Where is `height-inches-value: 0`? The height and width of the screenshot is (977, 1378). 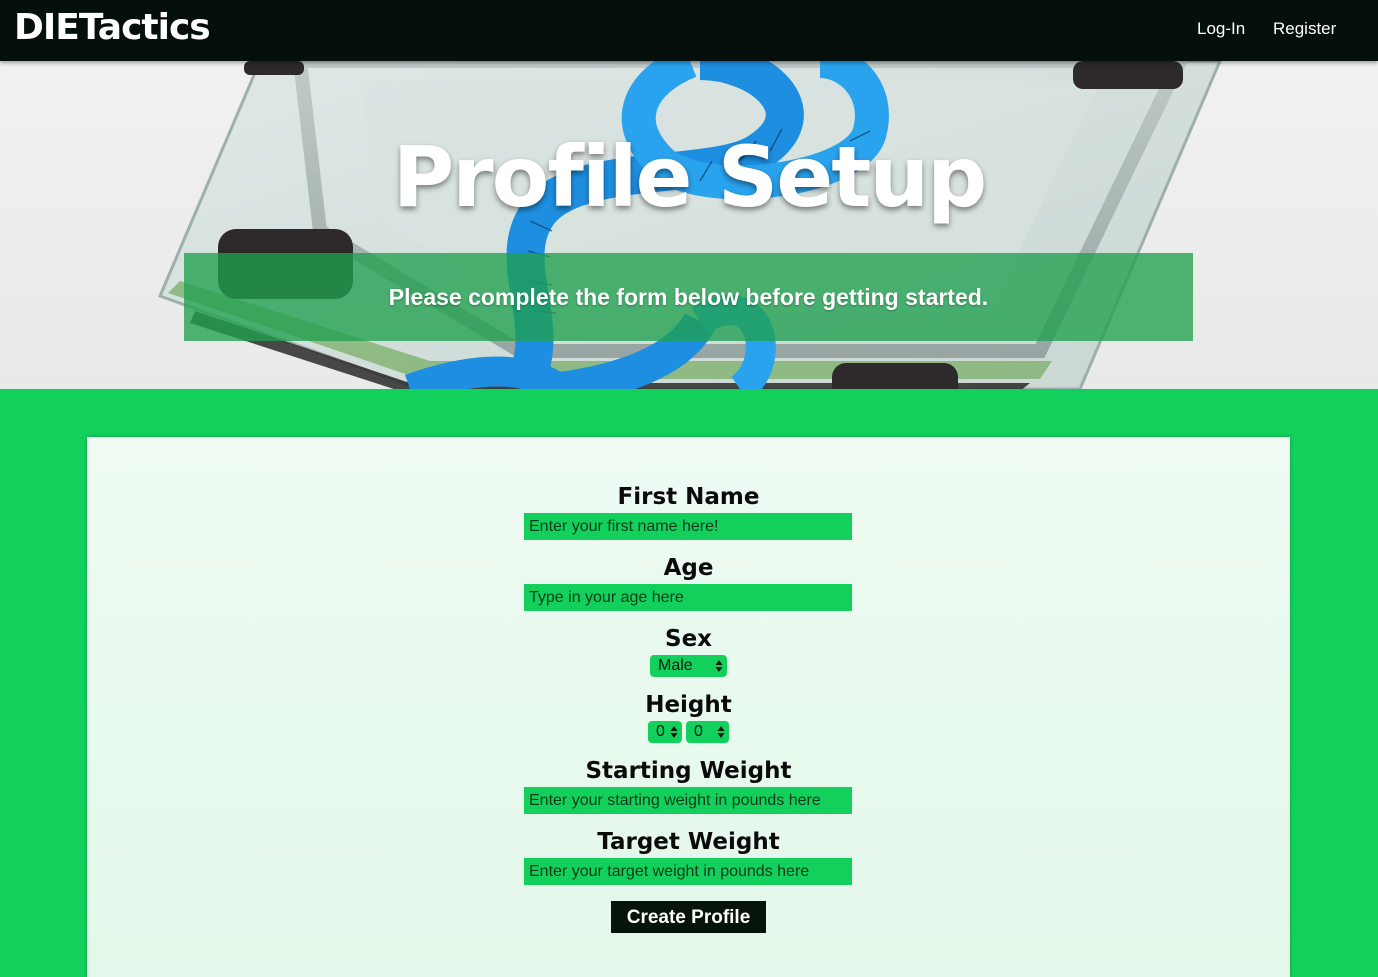 height-inches-value: 0 is located at coordinates (698, 731).